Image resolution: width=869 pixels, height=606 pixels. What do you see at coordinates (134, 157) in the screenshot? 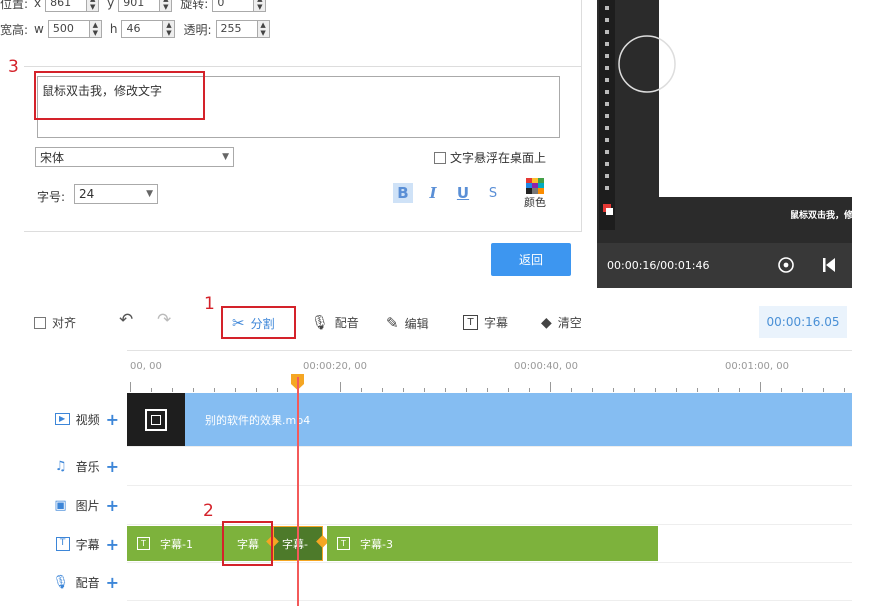
I see `font-select: 宋体 ▼` at bounding box center [134, 157].